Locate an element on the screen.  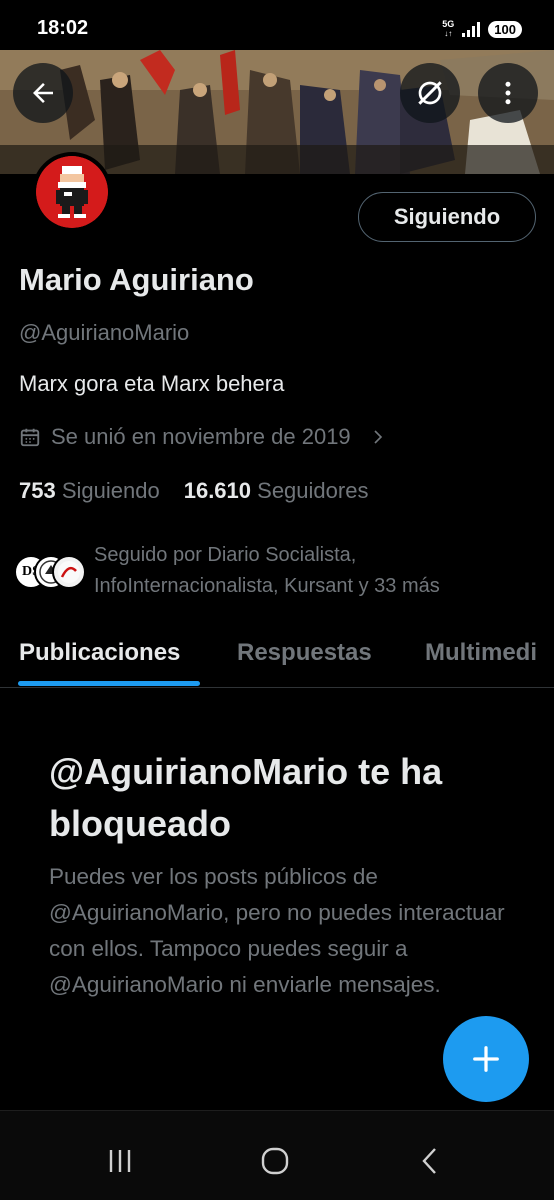
followers-label: Seguidores is located at coordinates (313, 490).